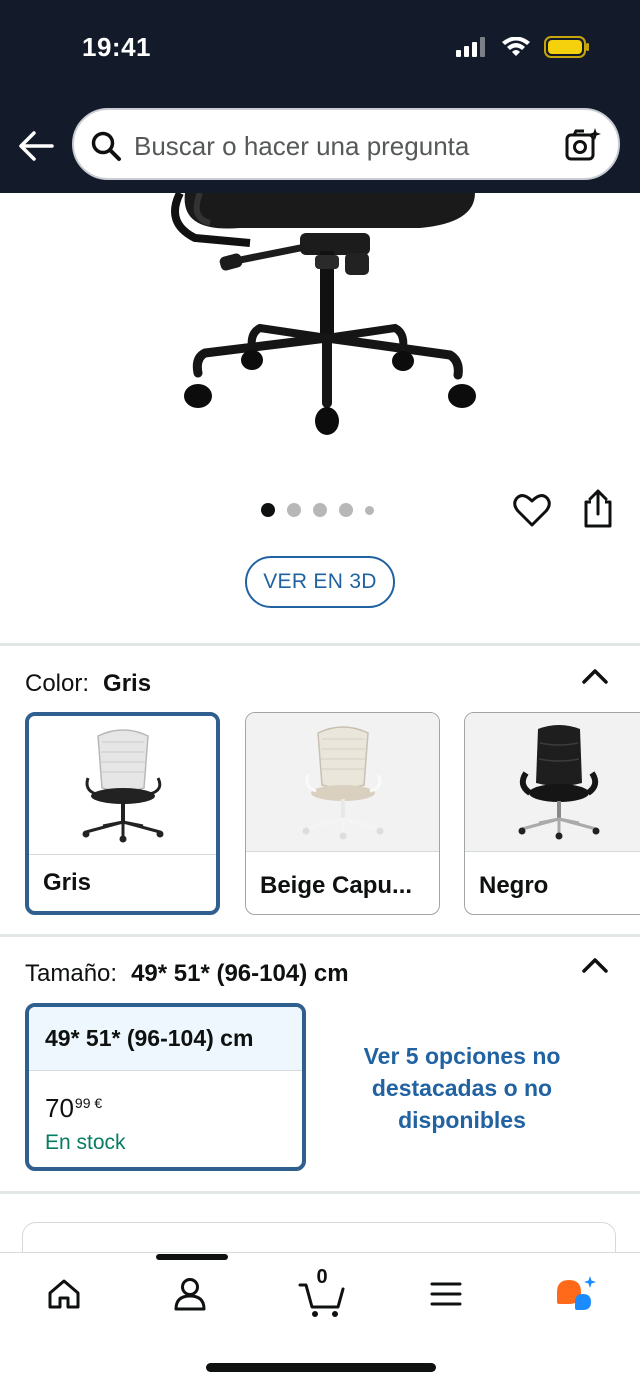  I want to click on home-indicator, so click(321, 1367).